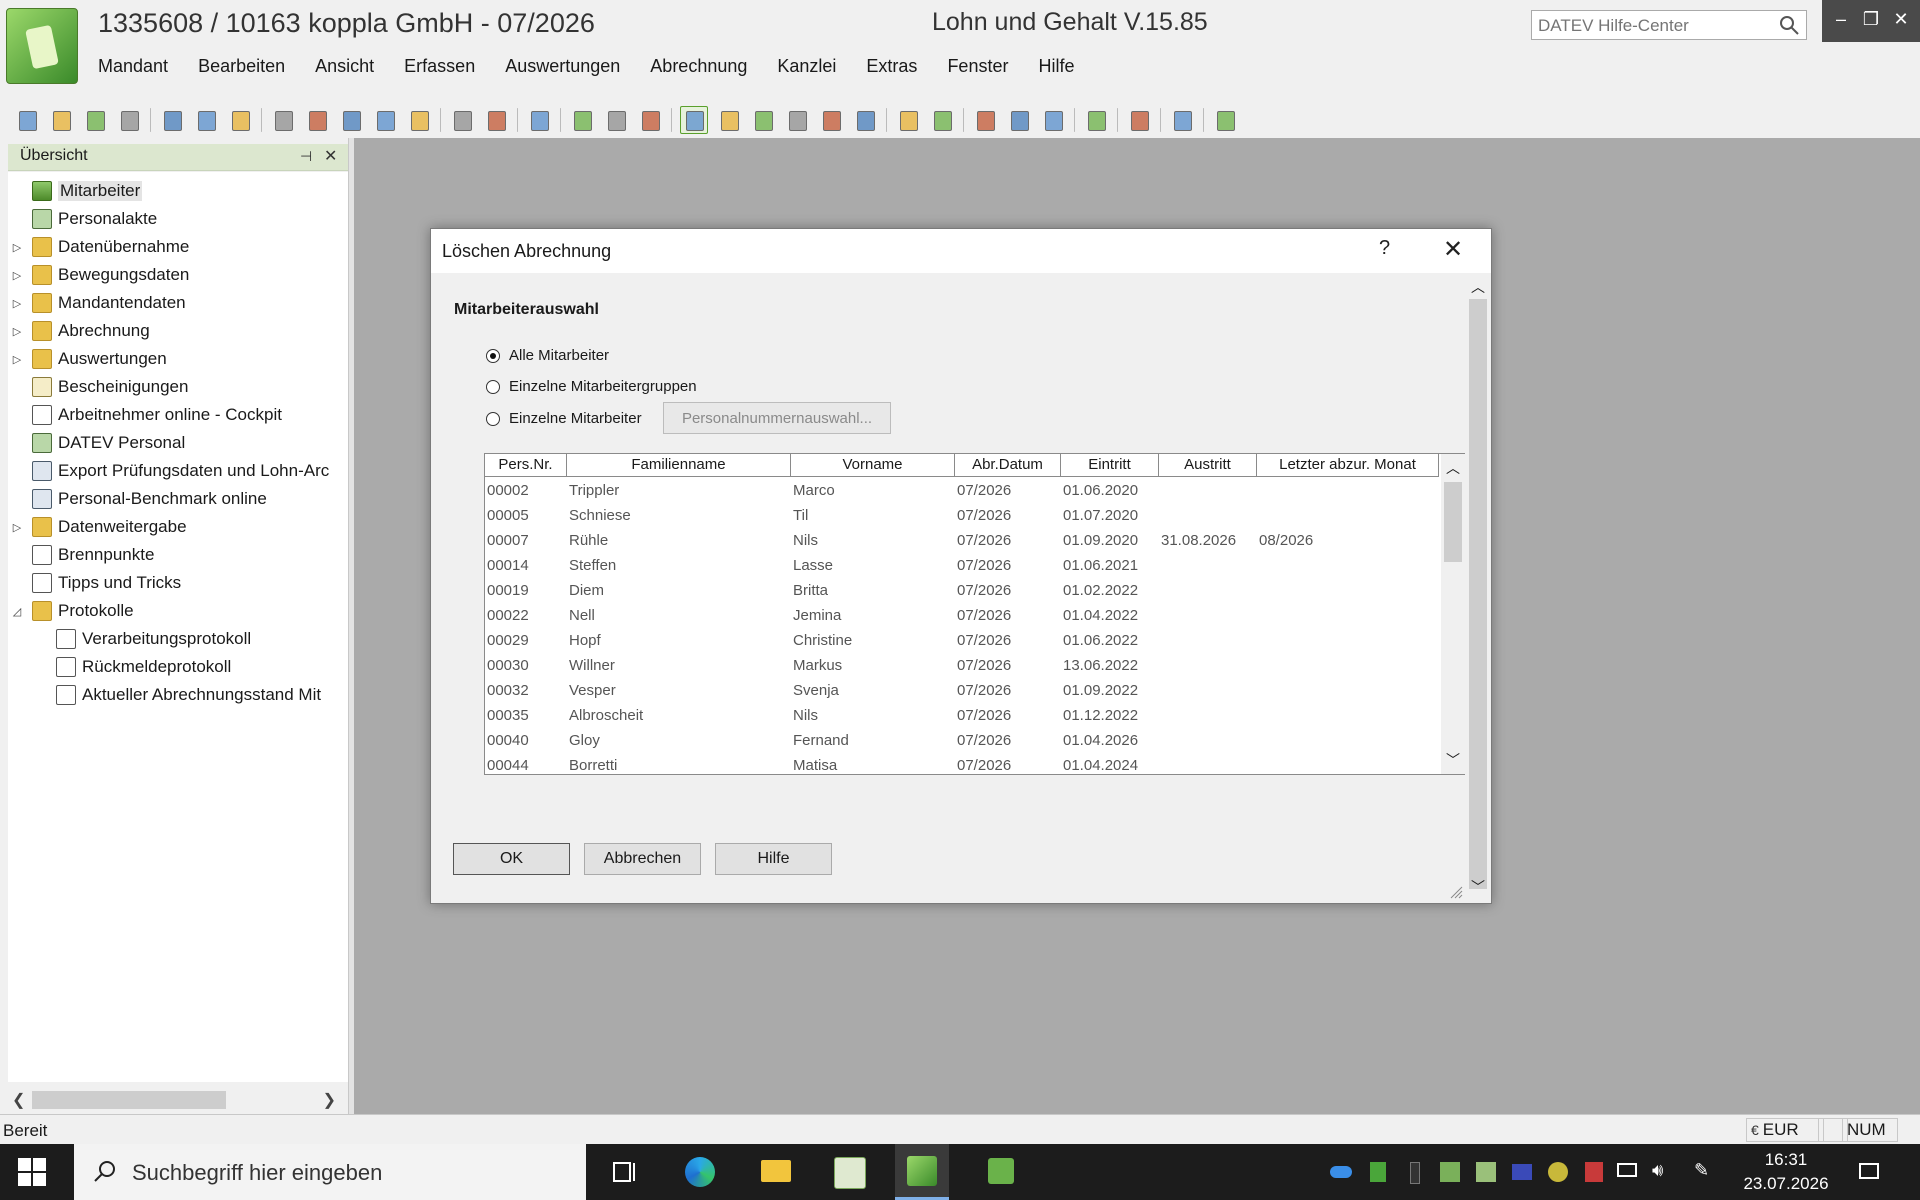  I want to click on tree-item-rückmeldeprotokoll: Rückmeldeprotokoll, so click(132, 667).